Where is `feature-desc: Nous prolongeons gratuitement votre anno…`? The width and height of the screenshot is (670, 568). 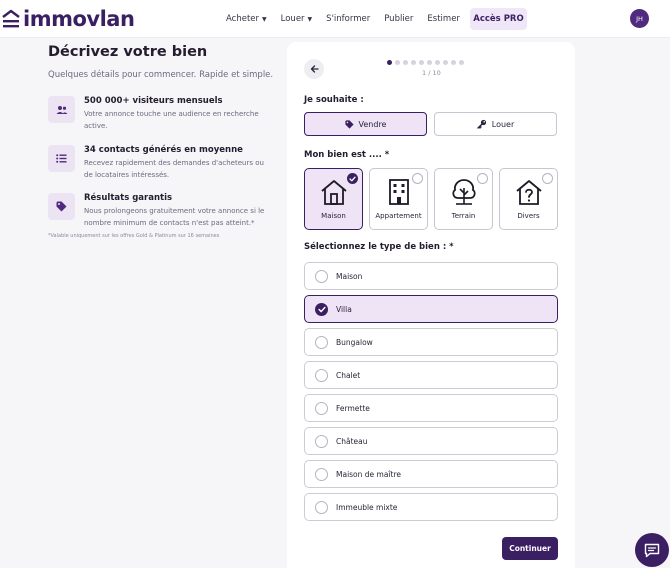 feature-desc: Nous prolongeons gratuitement votre anno… is located at coordinates (174, 217).